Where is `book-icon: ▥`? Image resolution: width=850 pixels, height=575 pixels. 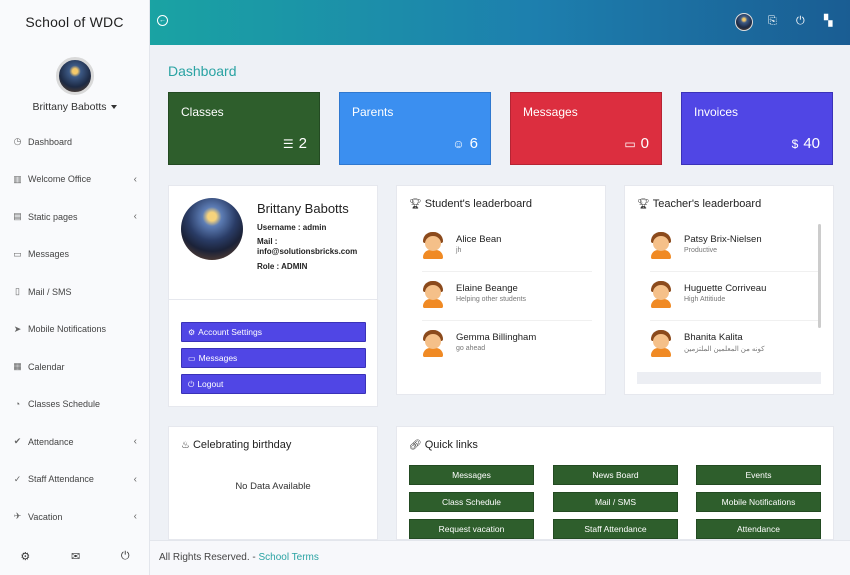
book-icon: ▥ is located at coordinates (17, 178).